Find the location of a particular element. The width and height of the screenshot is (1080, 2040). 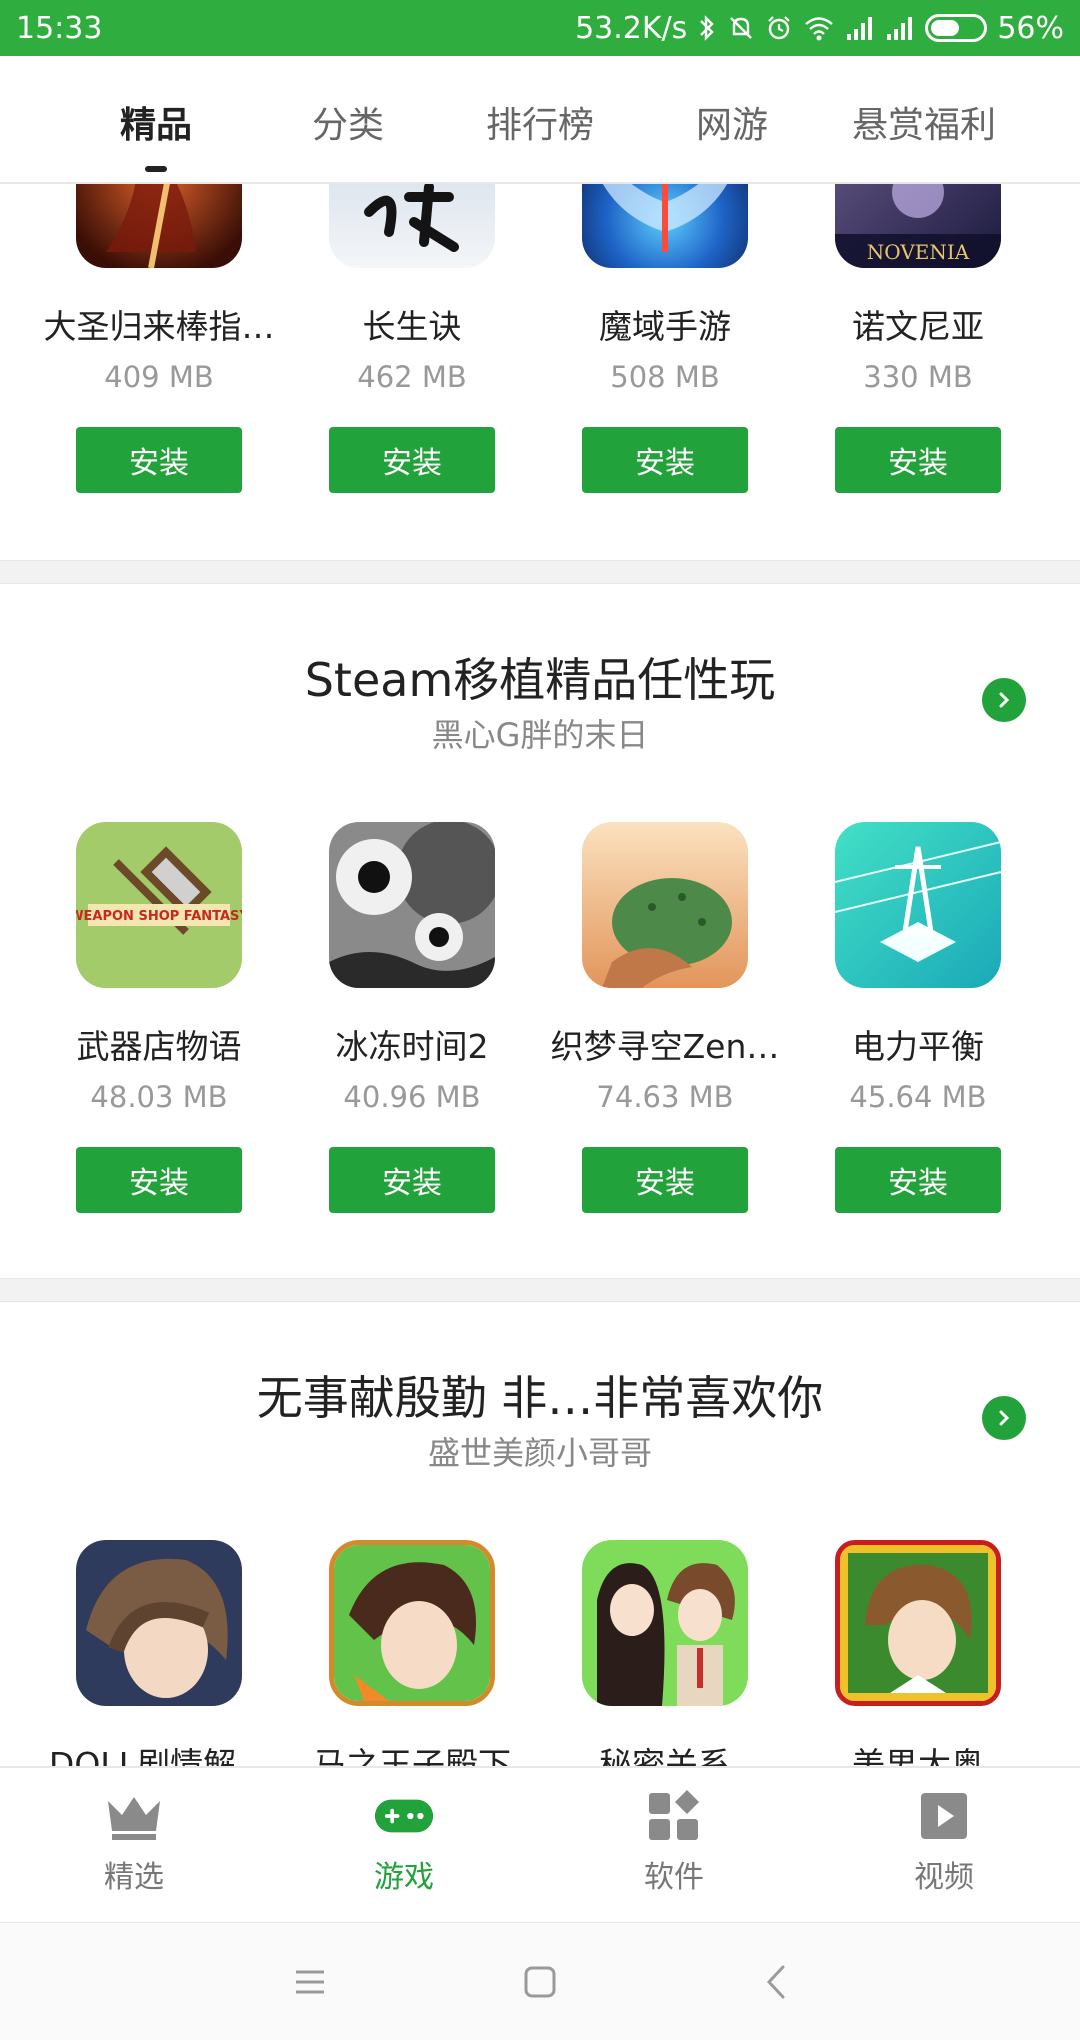

app-card: NOVENIA 诺文尼亚 330 MB 安装 is located at coordinates (918, 372).